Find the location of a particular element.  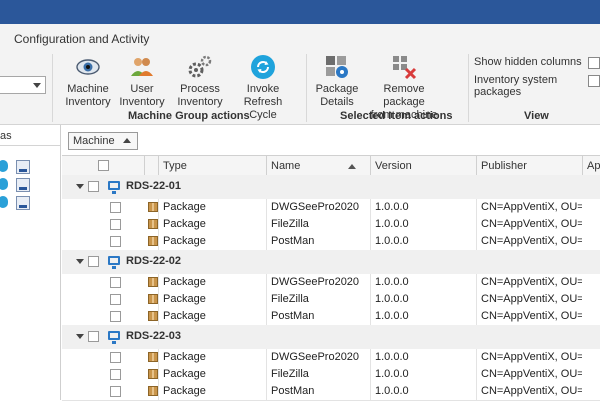

button-label-line1: Process is located at coordinates (200, 89).